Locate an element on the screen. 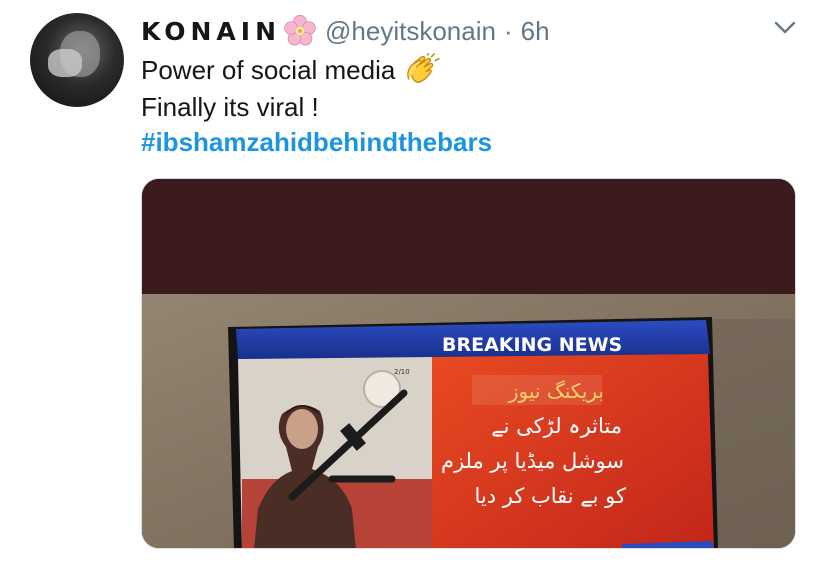 This screenshot has width=828, height=568. urdu-heading: بریکنگ نیوز is located at coordinates (556, 391).